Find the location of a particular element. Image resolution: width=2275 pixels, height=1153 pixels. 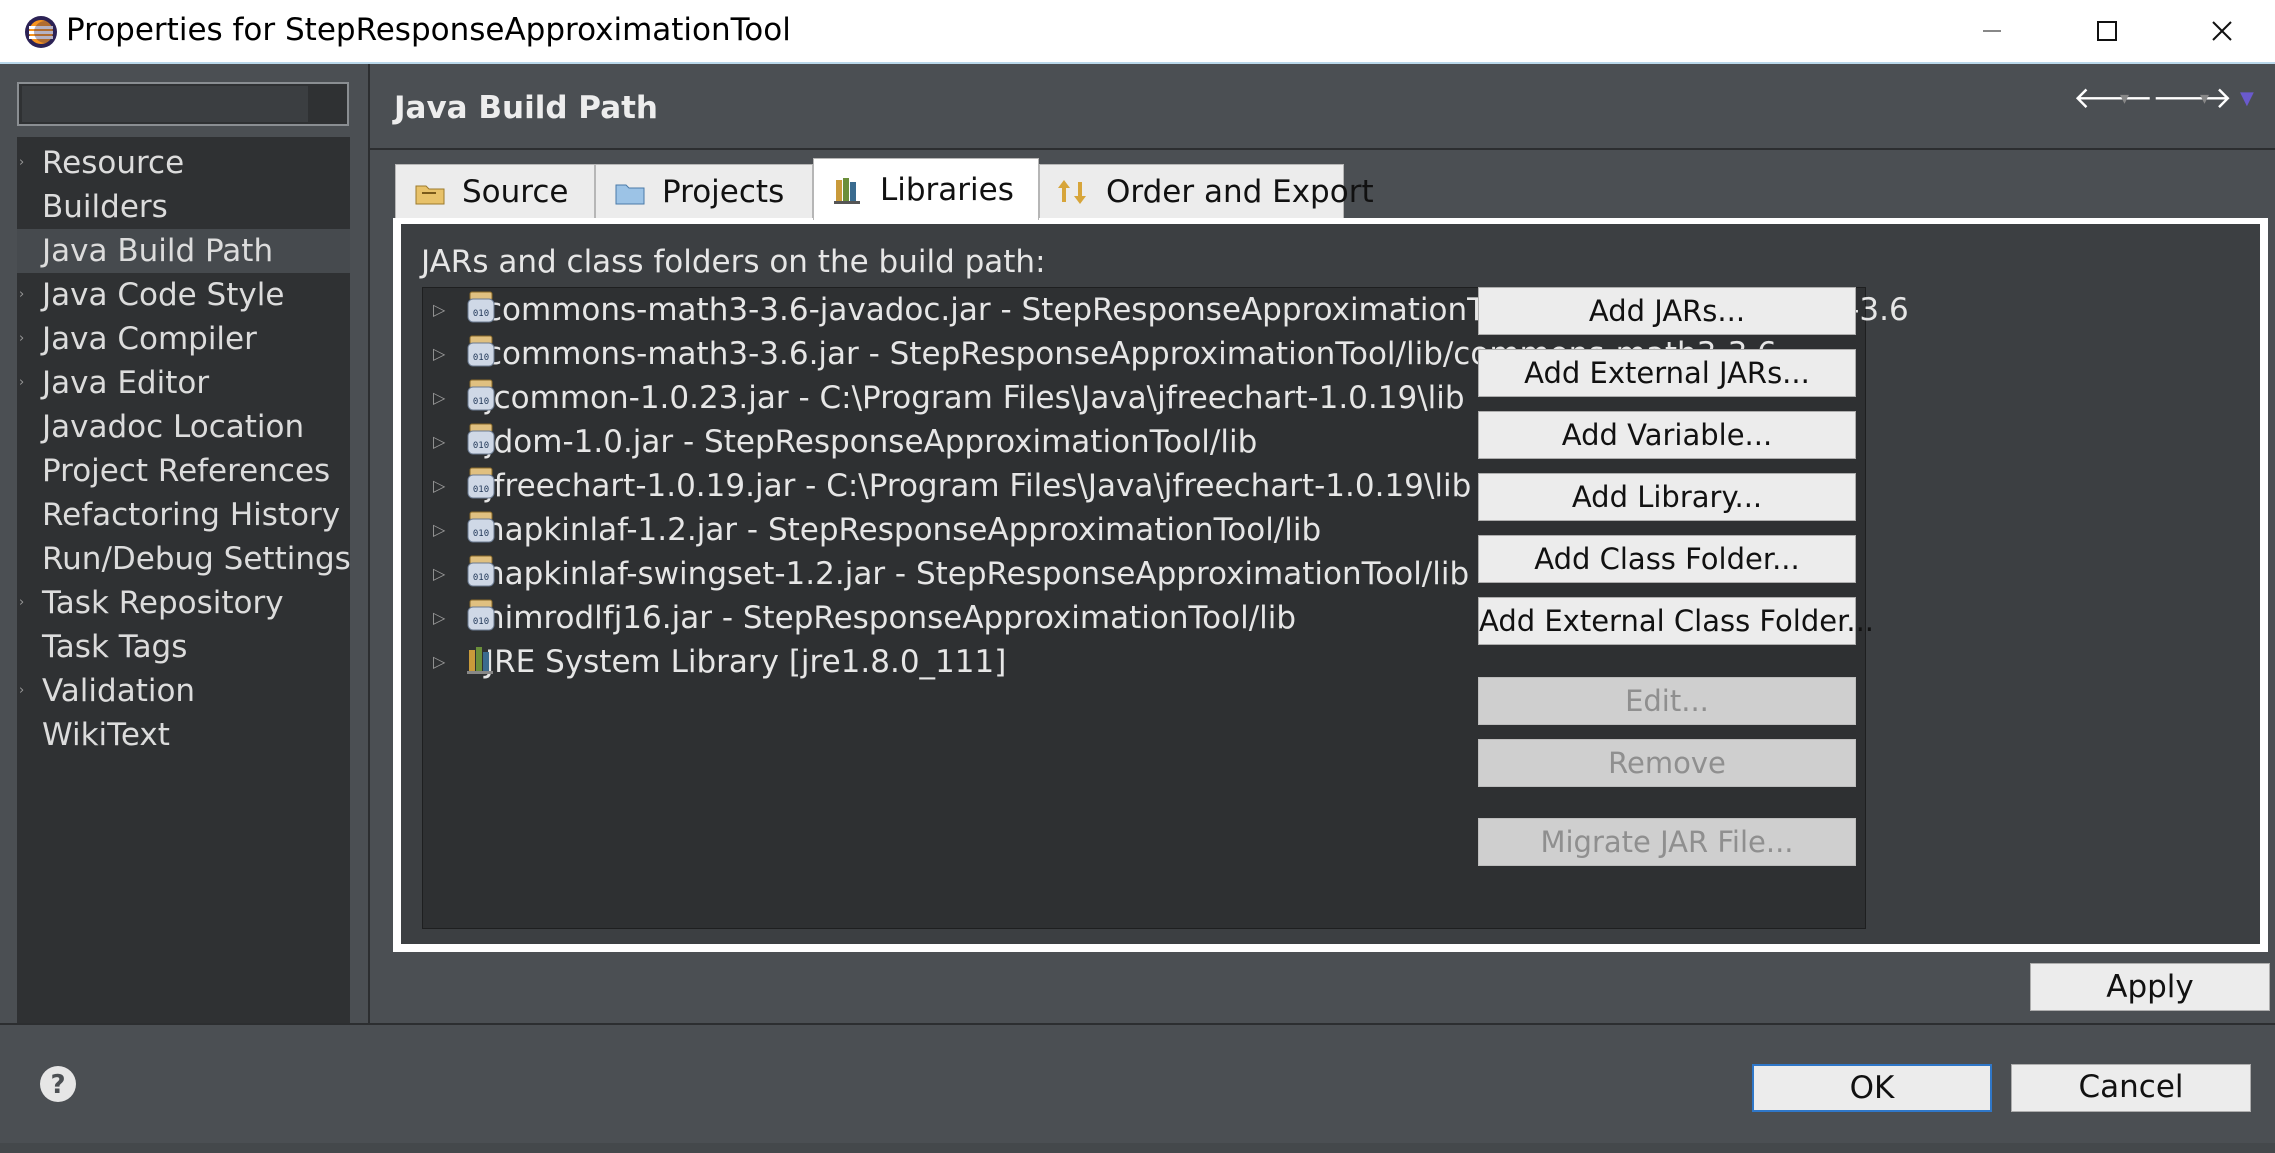

entry-label: JRE System Library [jre1.8.0_111] is located at coordinates (746, 662).